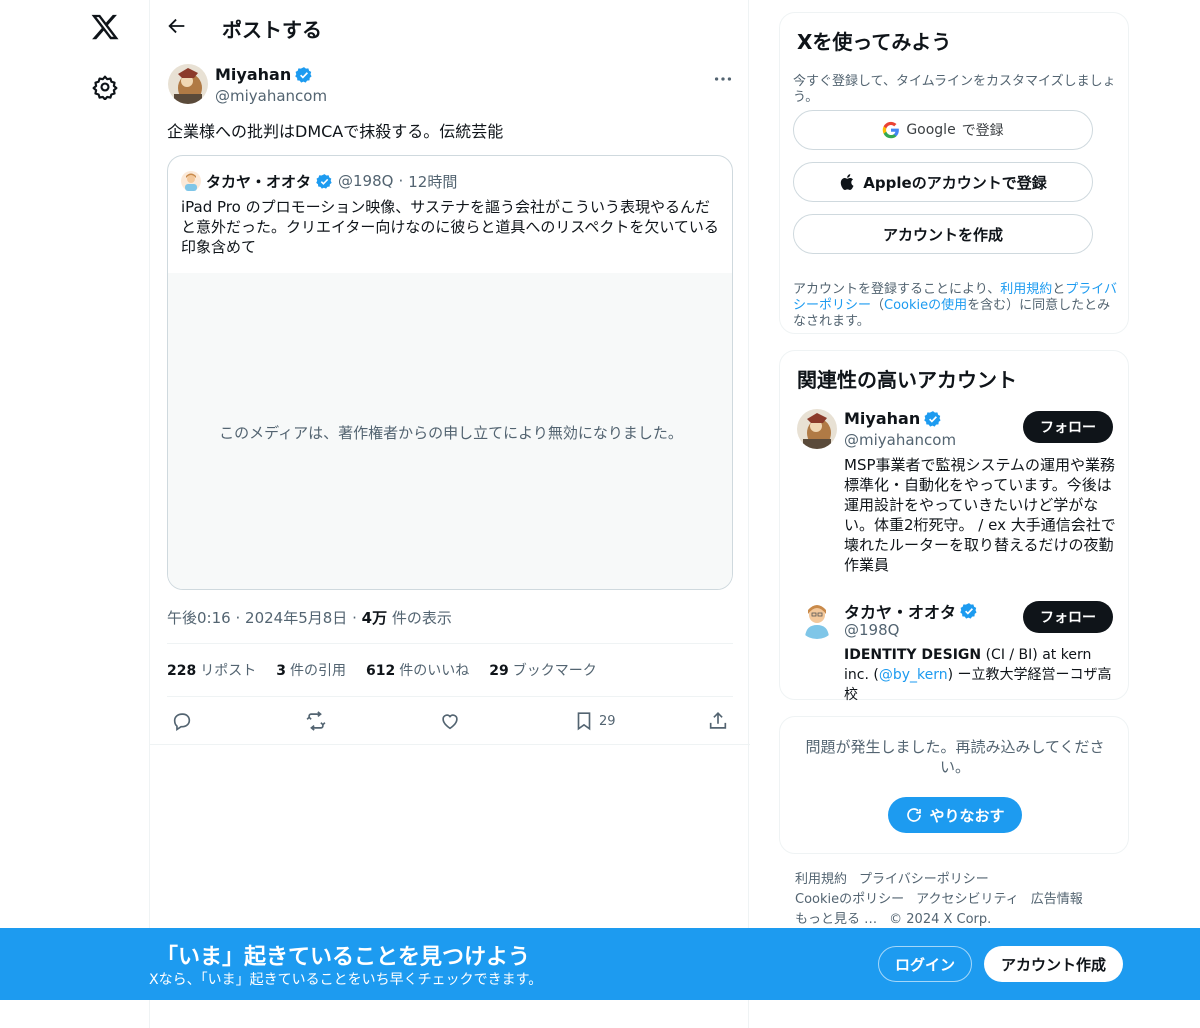  I want to click on bookmark-count: 29, so click(607, 721).